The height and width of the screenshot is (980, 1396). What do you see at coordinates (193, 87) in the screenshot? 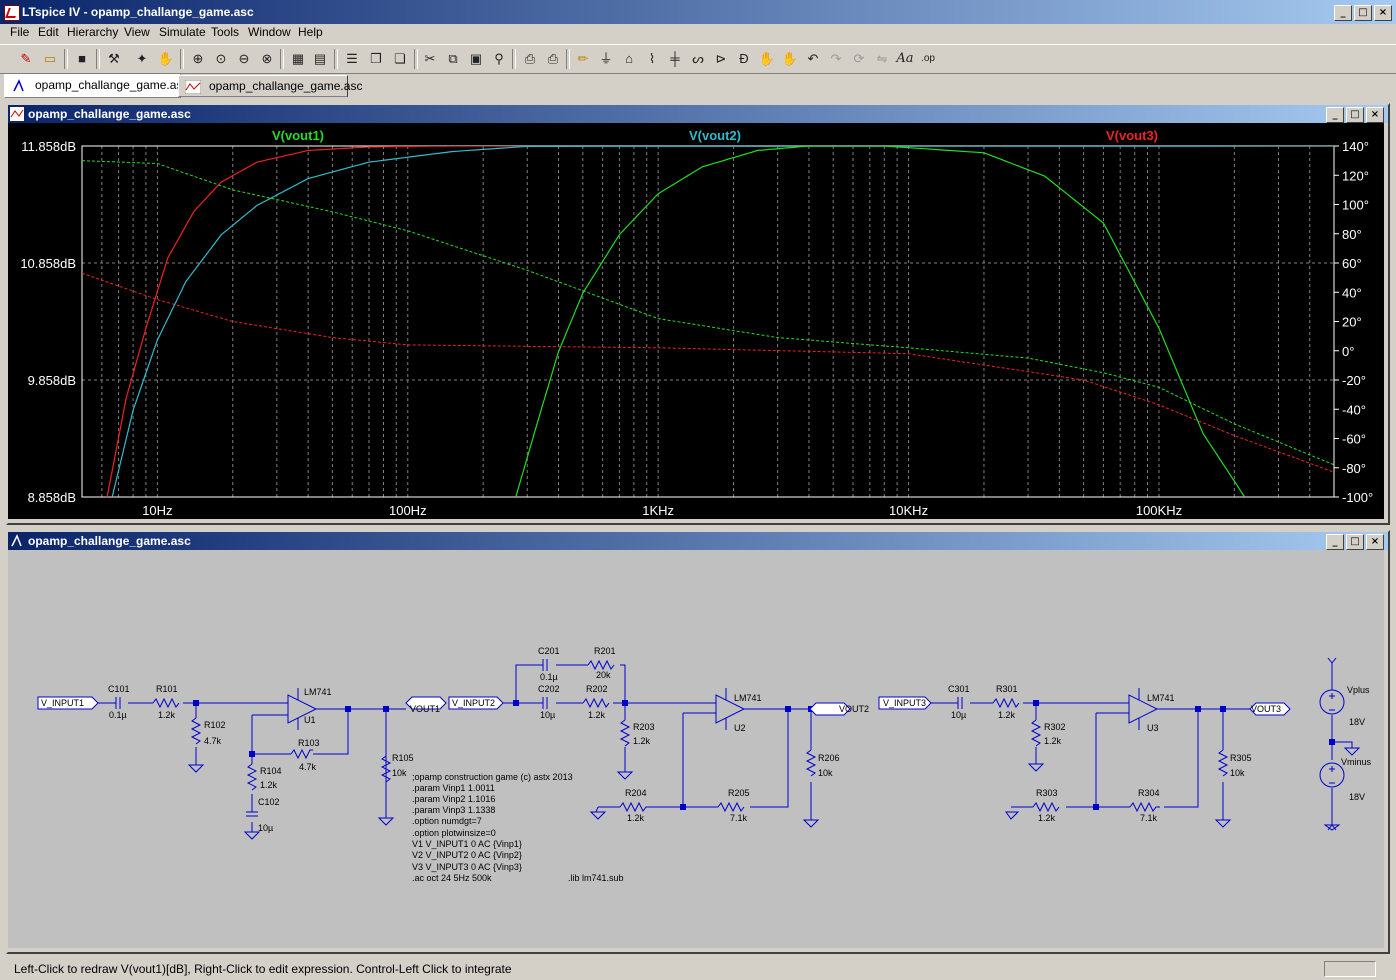
I see `waveform-tab-icon` at bounding box center [193, 87].